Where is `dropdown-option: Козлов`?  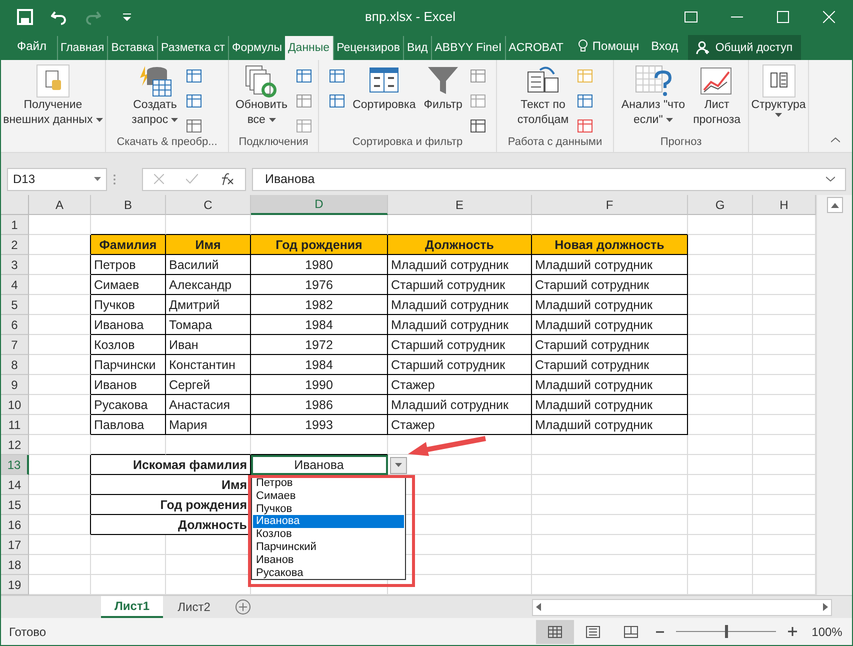
dropdown-option: Козлов is located at coordinates (328, 534).